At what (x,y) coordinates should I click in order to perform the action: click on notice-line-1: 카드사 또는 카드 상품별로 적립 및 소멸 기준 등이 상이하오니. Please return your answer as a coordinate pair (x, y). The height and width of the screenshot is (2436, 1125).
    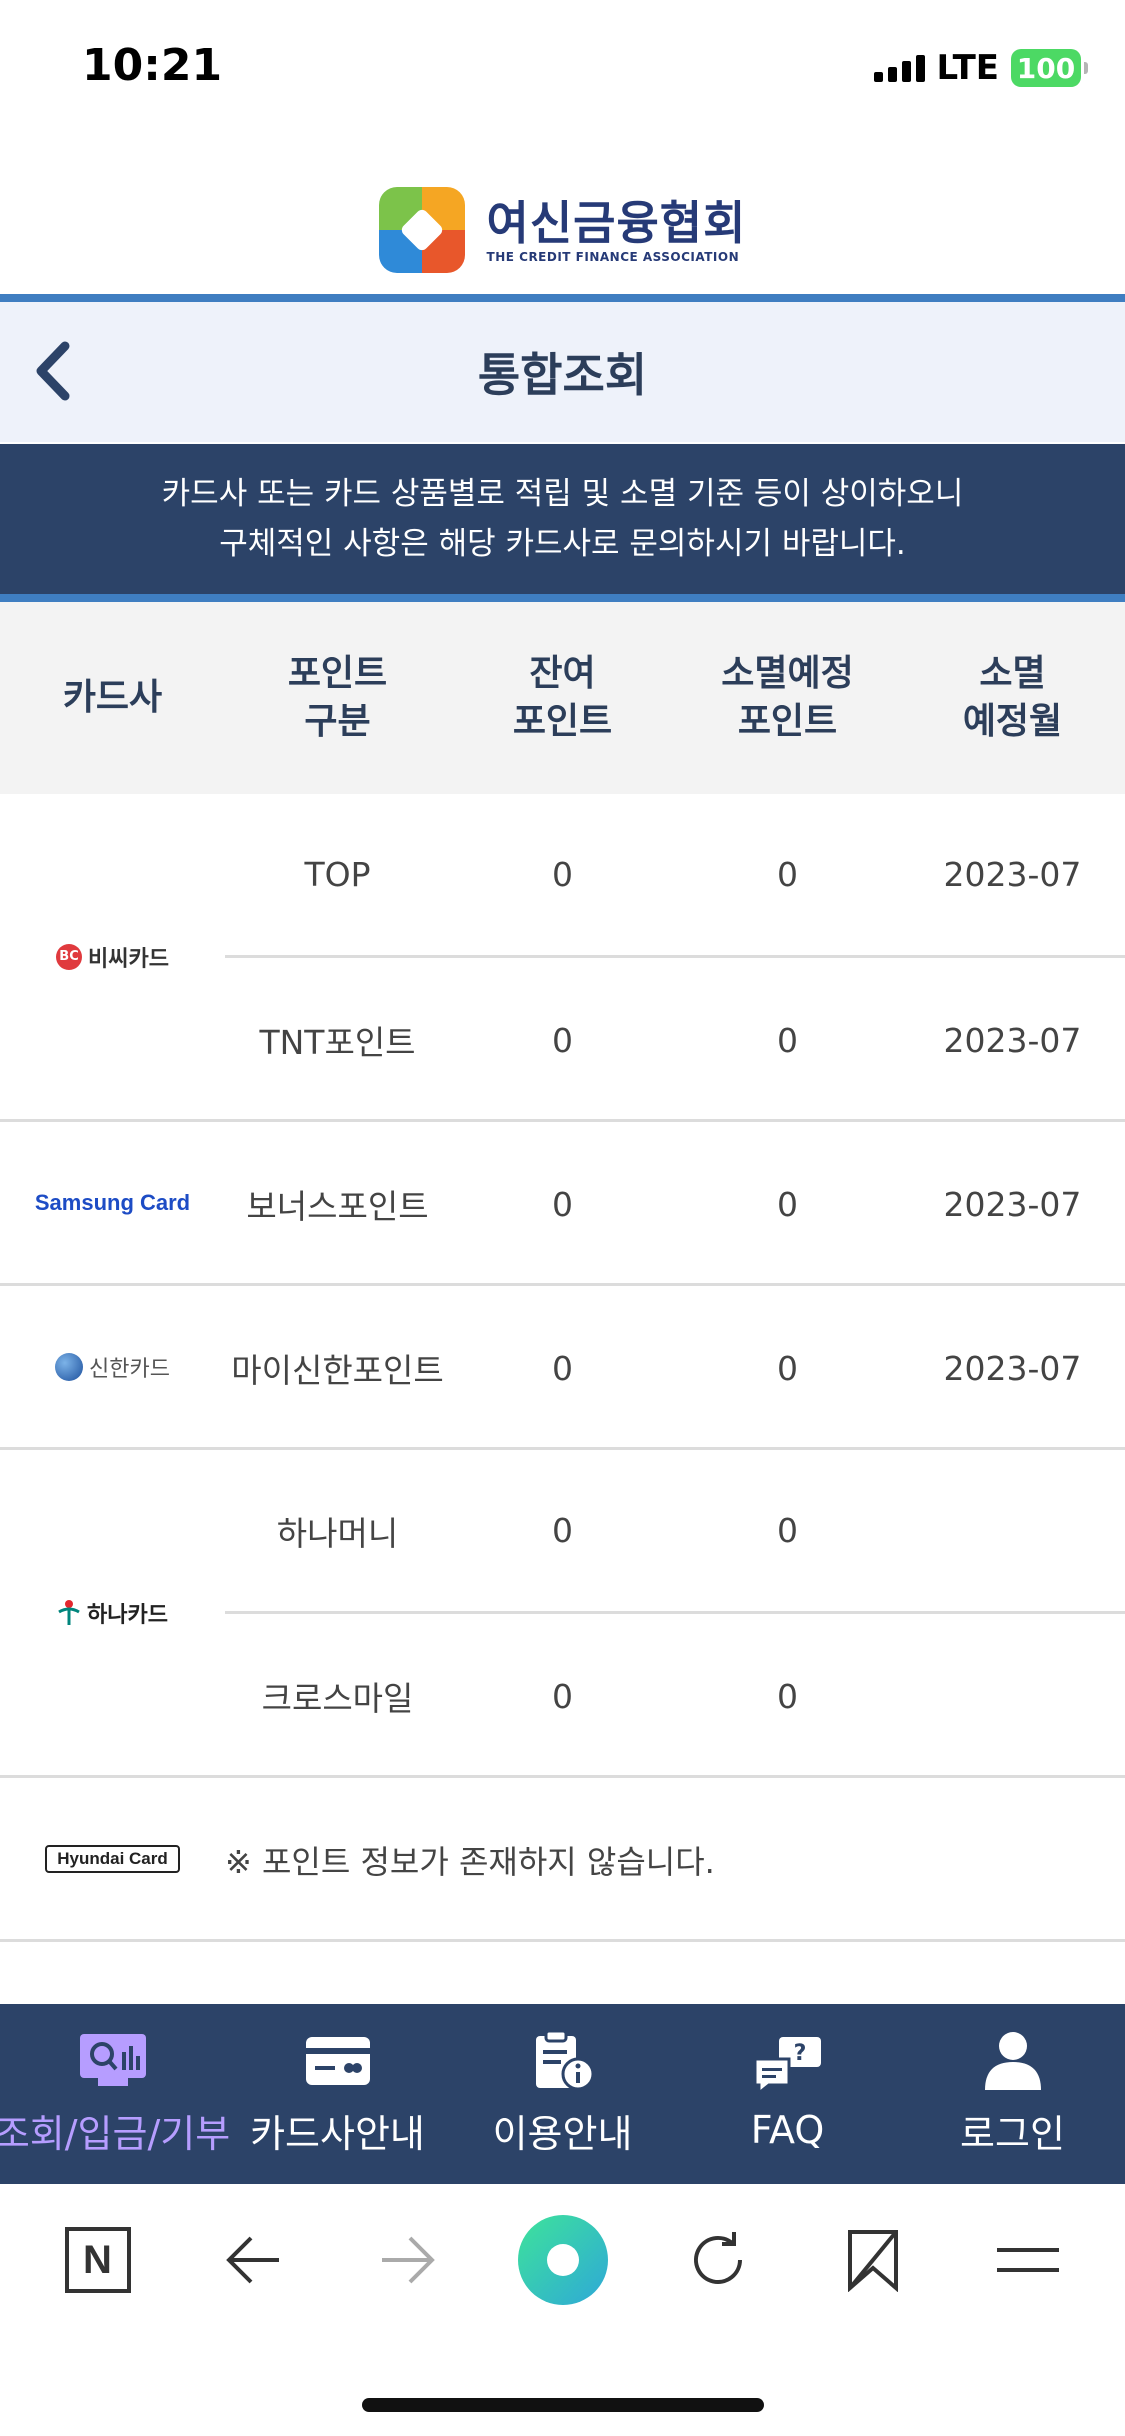
    Looking at the image, I should click on (562, 494).